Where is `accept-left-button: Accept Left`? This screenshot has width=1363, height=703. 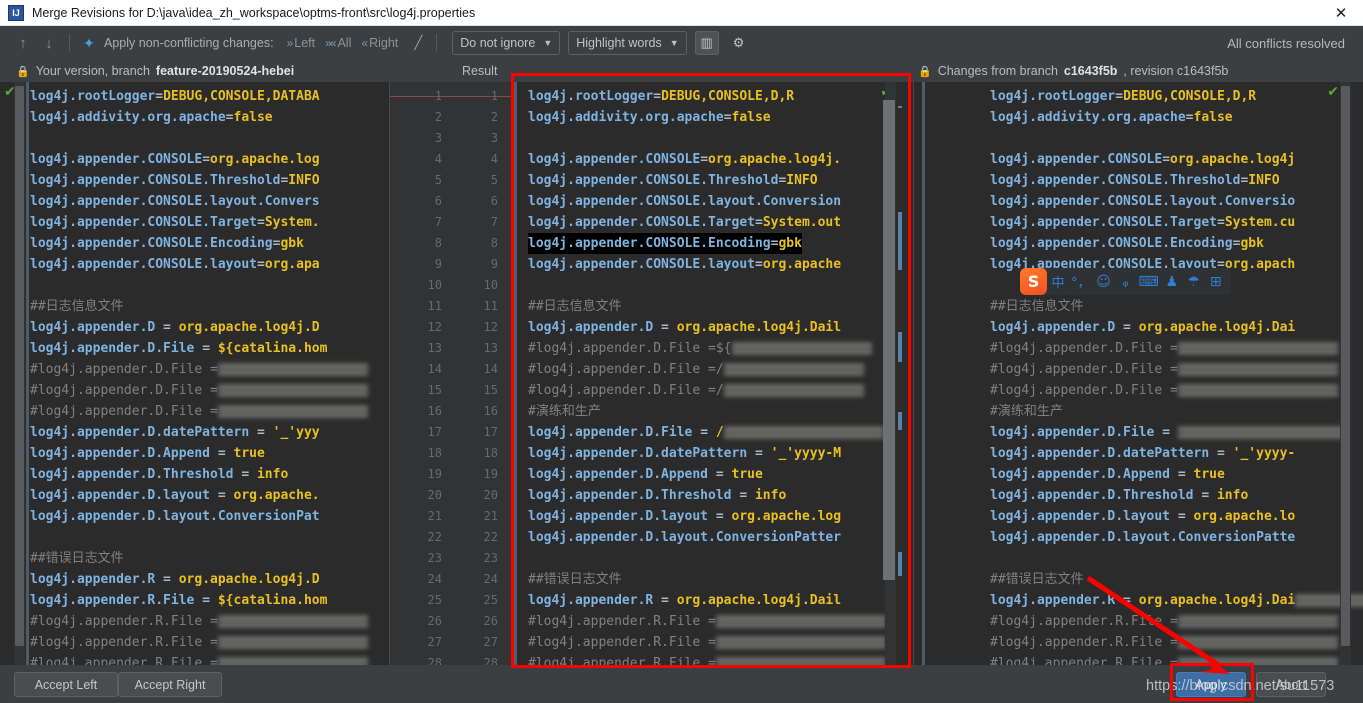
accept-left-button: Accept Left is located at coordinates (66, 684).